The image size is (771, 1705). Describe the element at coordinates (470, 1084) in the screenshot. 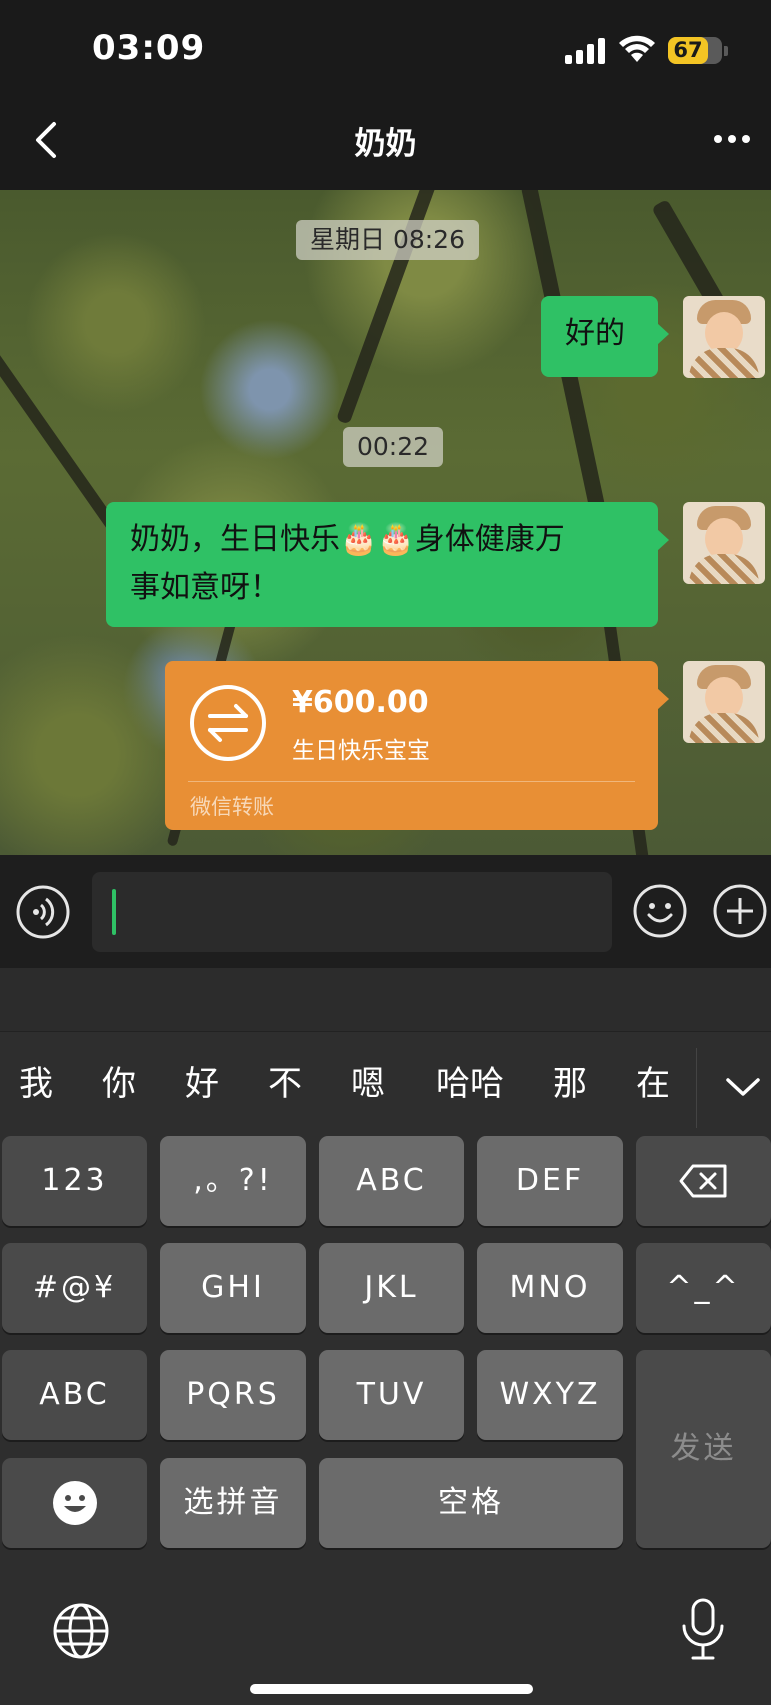

I see `candidate-word: 哈哈` at that location.